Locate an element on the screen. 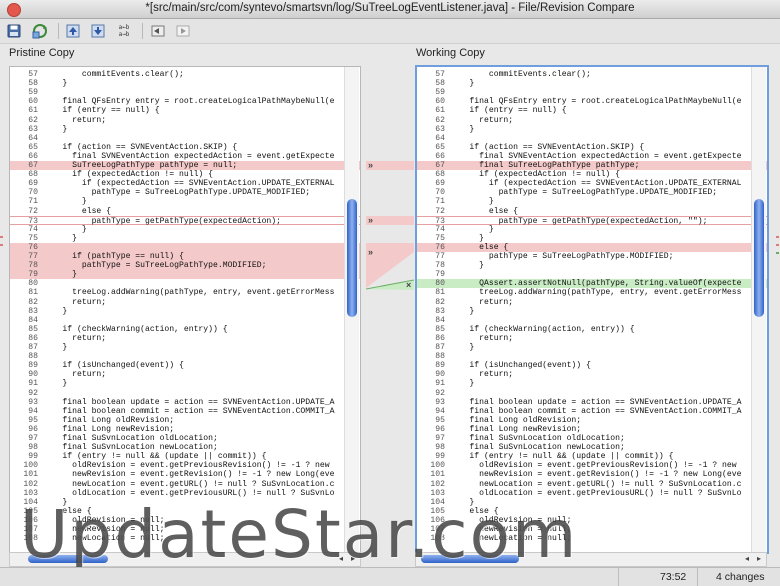  next-change-icon is located at coordinates (98, 31).